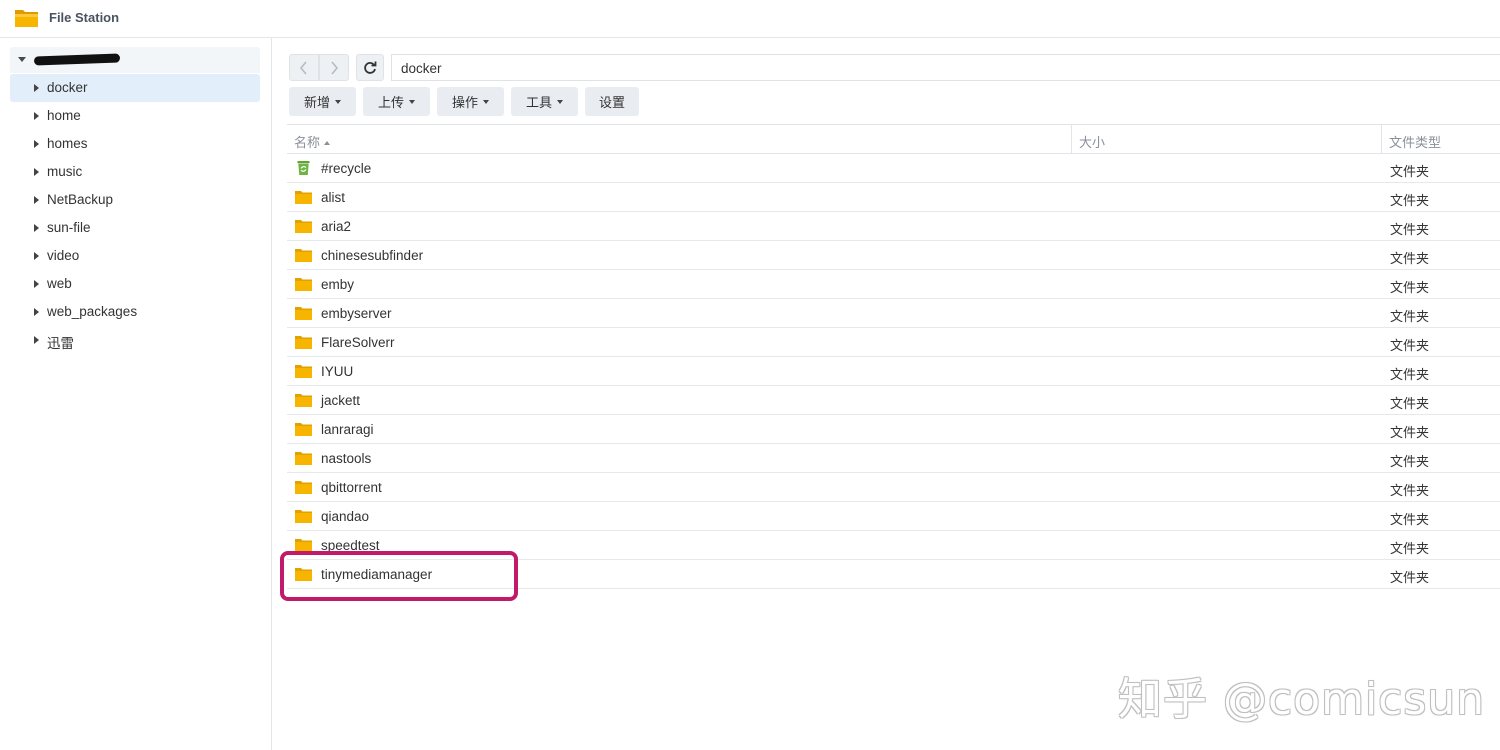 The width and height of the screenshot is (1500, 750). What do you see at coordinates (356, 313) in the screenshot?
I see `file-name: embyserver` at bounding box center [356, 313].